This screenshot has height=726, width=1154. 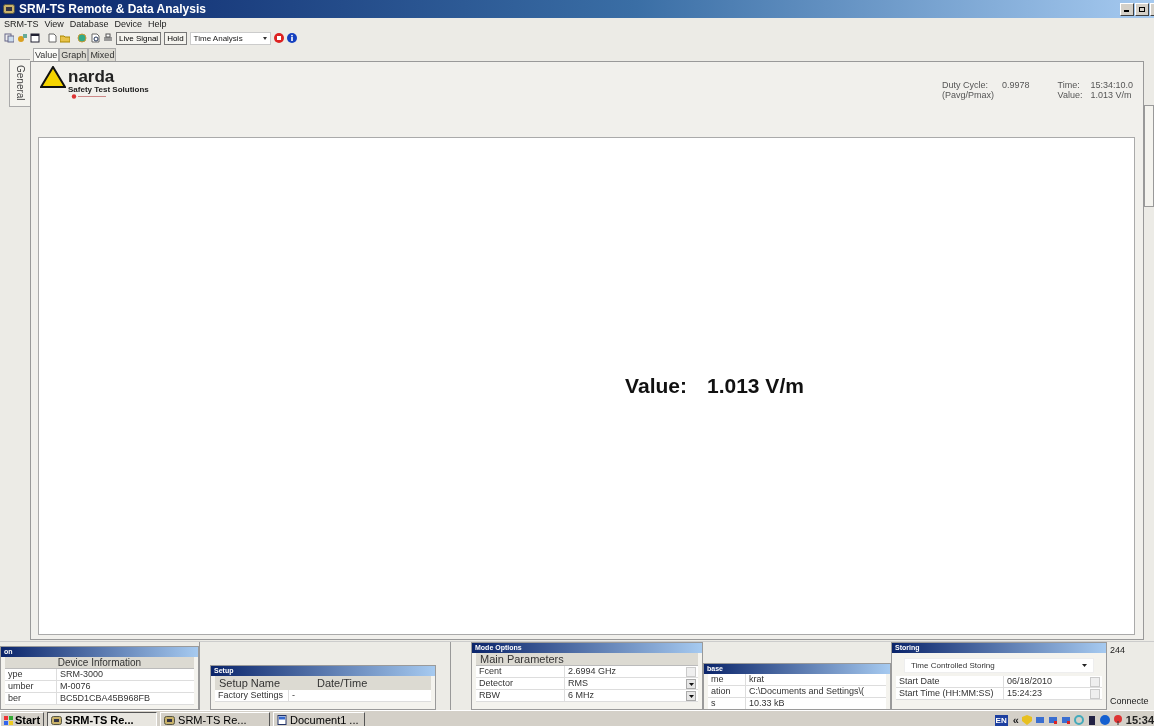 I want to click on table-cell-text: s, so click(x=713, y=703).